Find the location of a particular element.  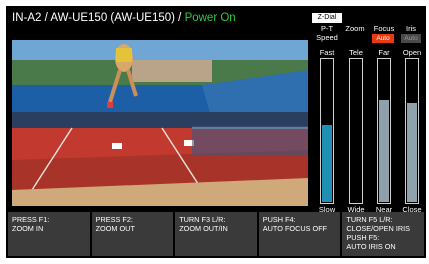

zoom-slider is located at coordinates (356, 131).